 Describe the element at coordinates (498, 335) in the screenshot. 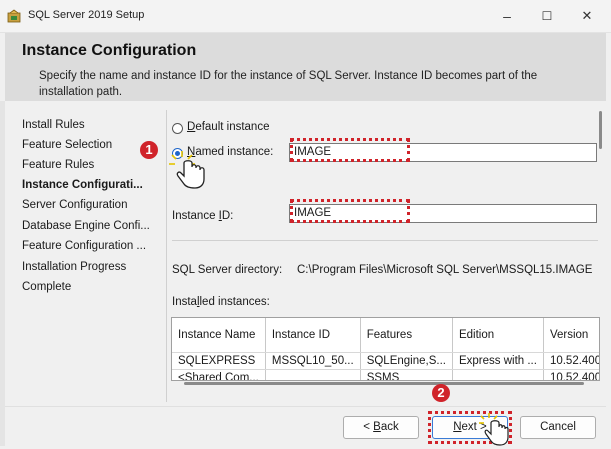

I see `column-header: Edition` at that location.